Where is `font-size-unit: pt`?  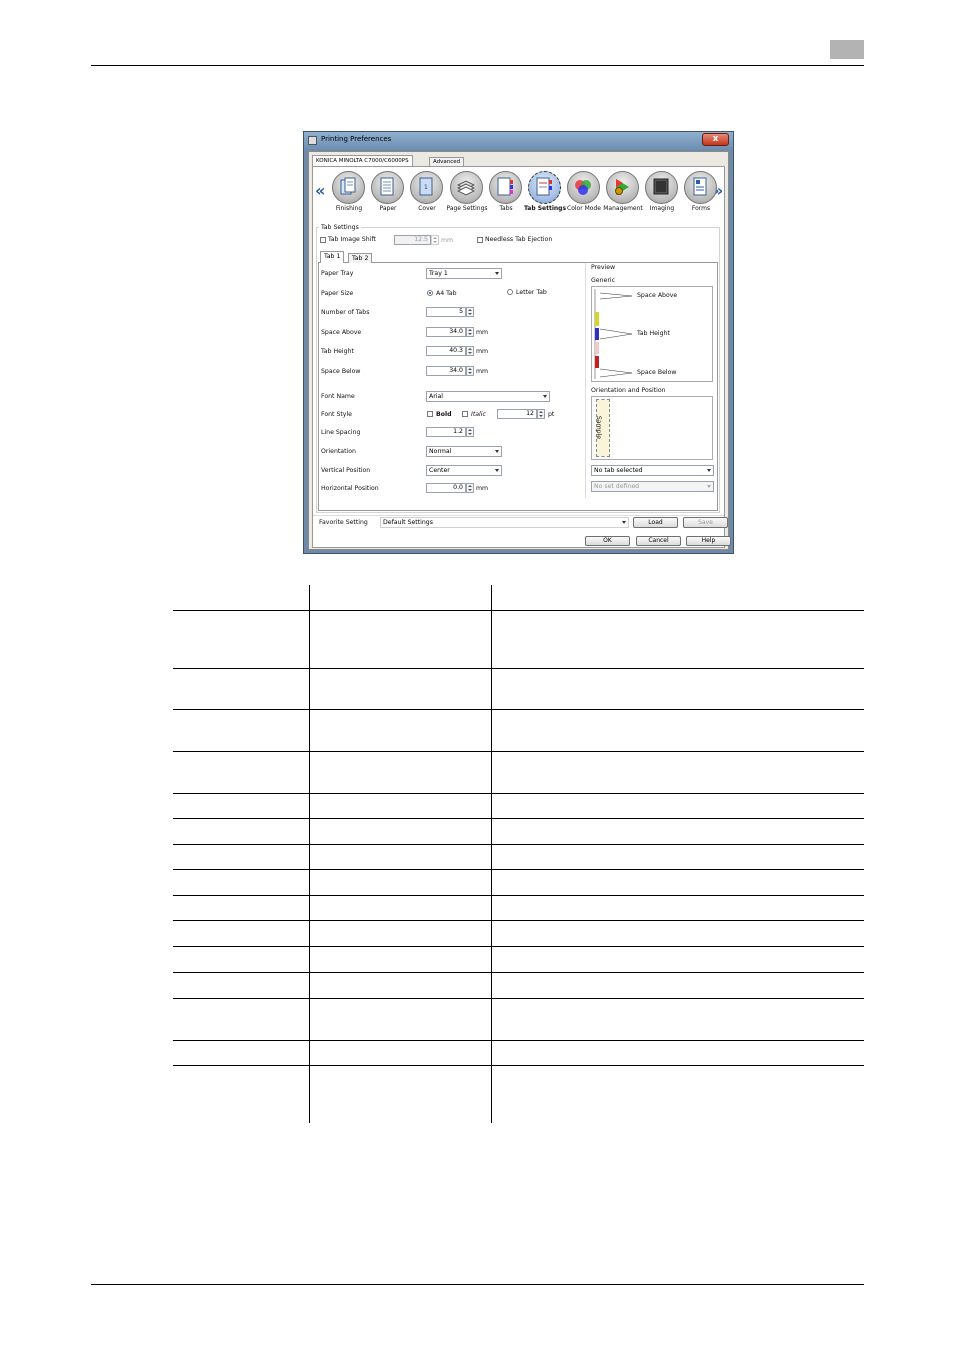
font-size-unit: pt is located at coordinates (551, 414).